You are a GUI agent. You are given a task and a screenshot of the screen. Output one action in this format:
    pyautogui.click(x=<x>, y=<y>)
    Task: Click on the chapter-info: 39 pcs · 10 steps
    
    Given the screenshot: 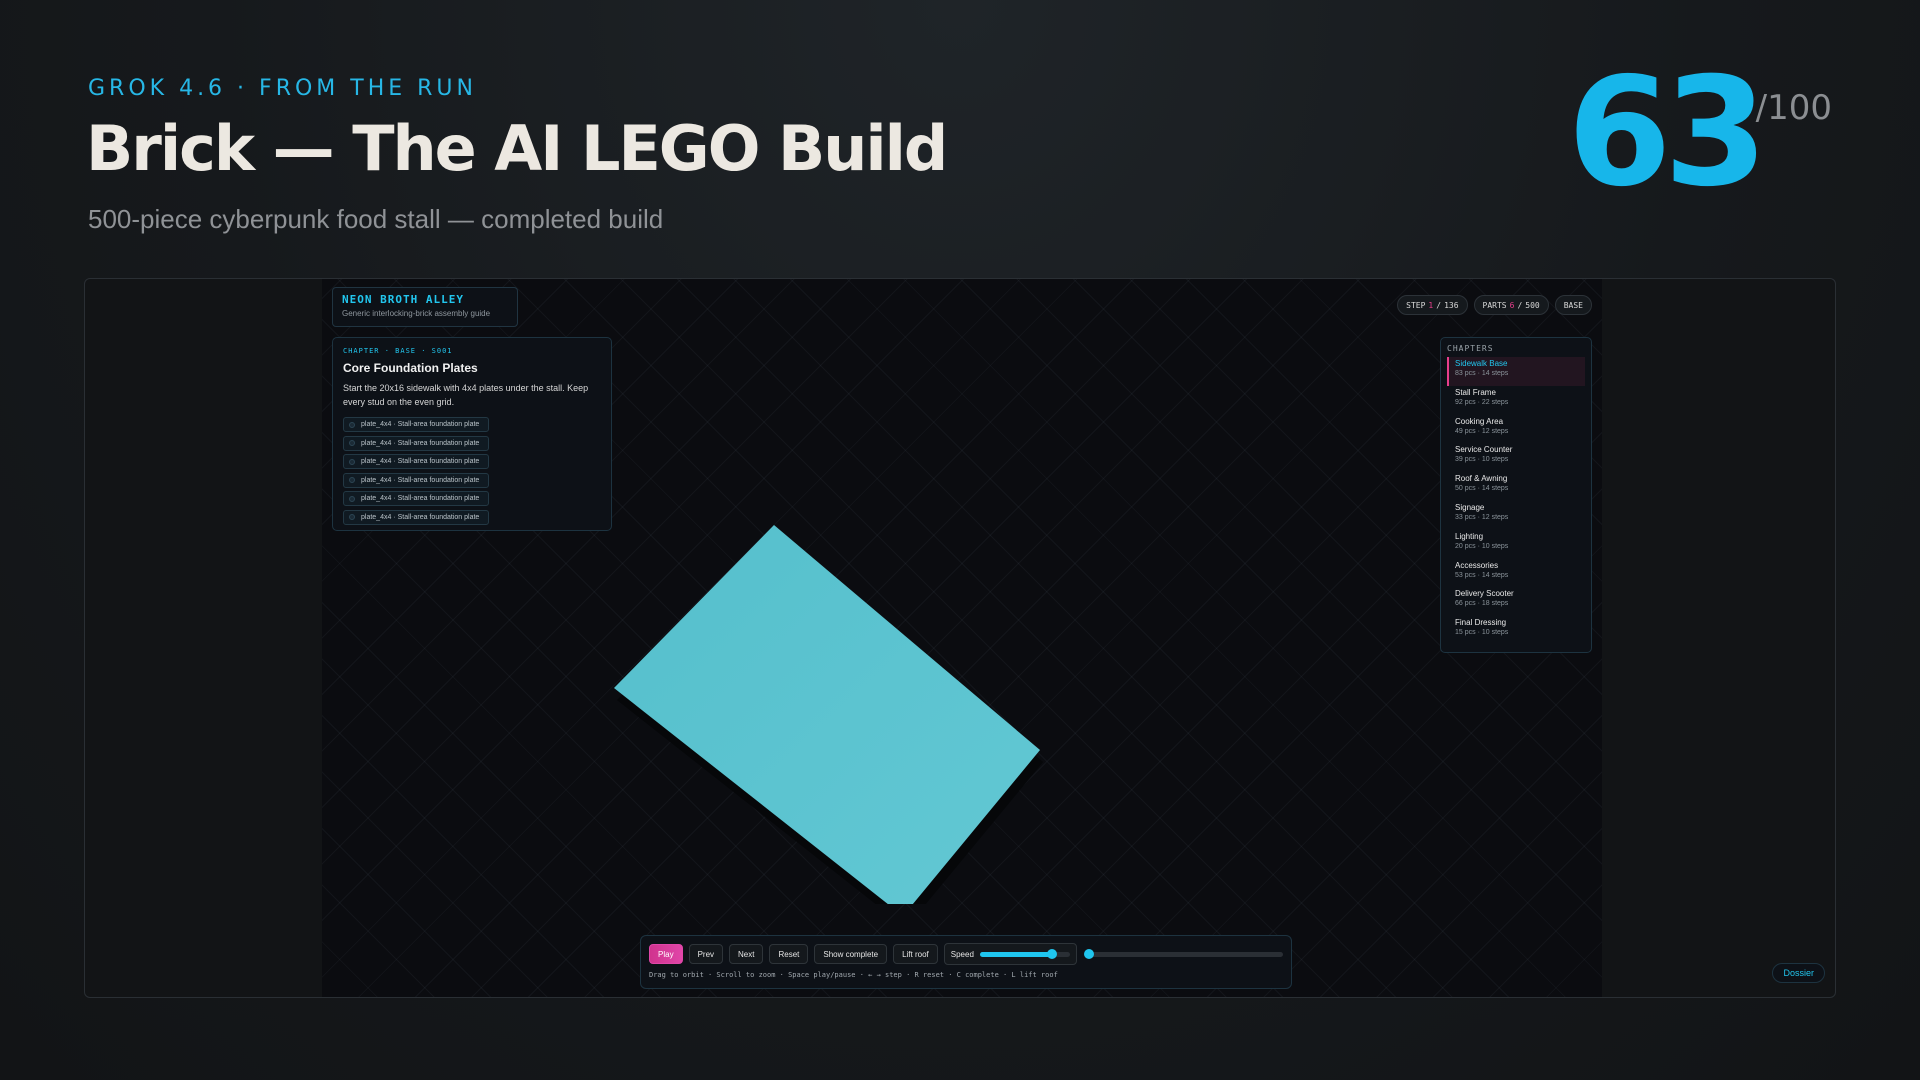 What is the action you would take?
    pyautogui.click(x=1482, y=460)
    